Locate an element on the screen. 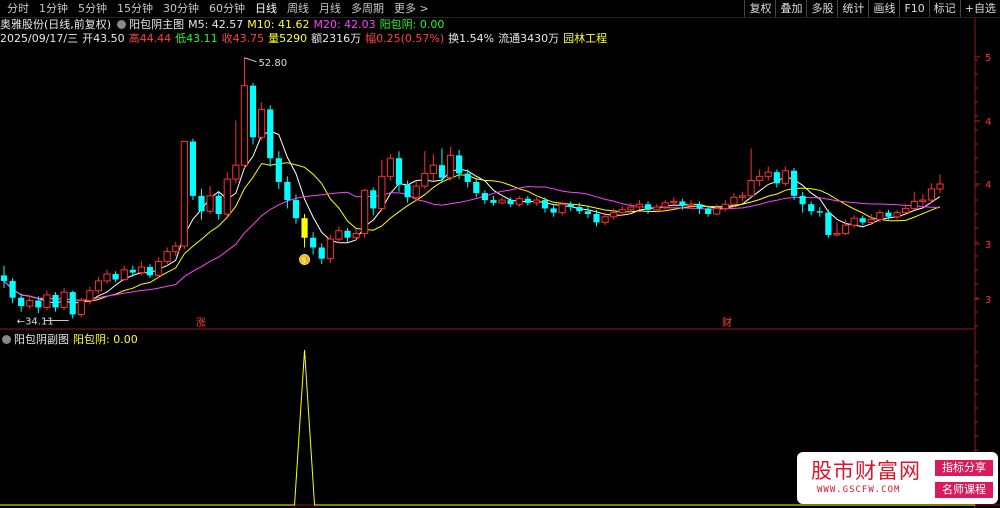 Image resolution: width=1000 pixels, height=508 pixels. watermark-logo: 股市财富网 WWW.GSCFW.COM 指标分享 名师课程 is located at coordinates (897, 478).